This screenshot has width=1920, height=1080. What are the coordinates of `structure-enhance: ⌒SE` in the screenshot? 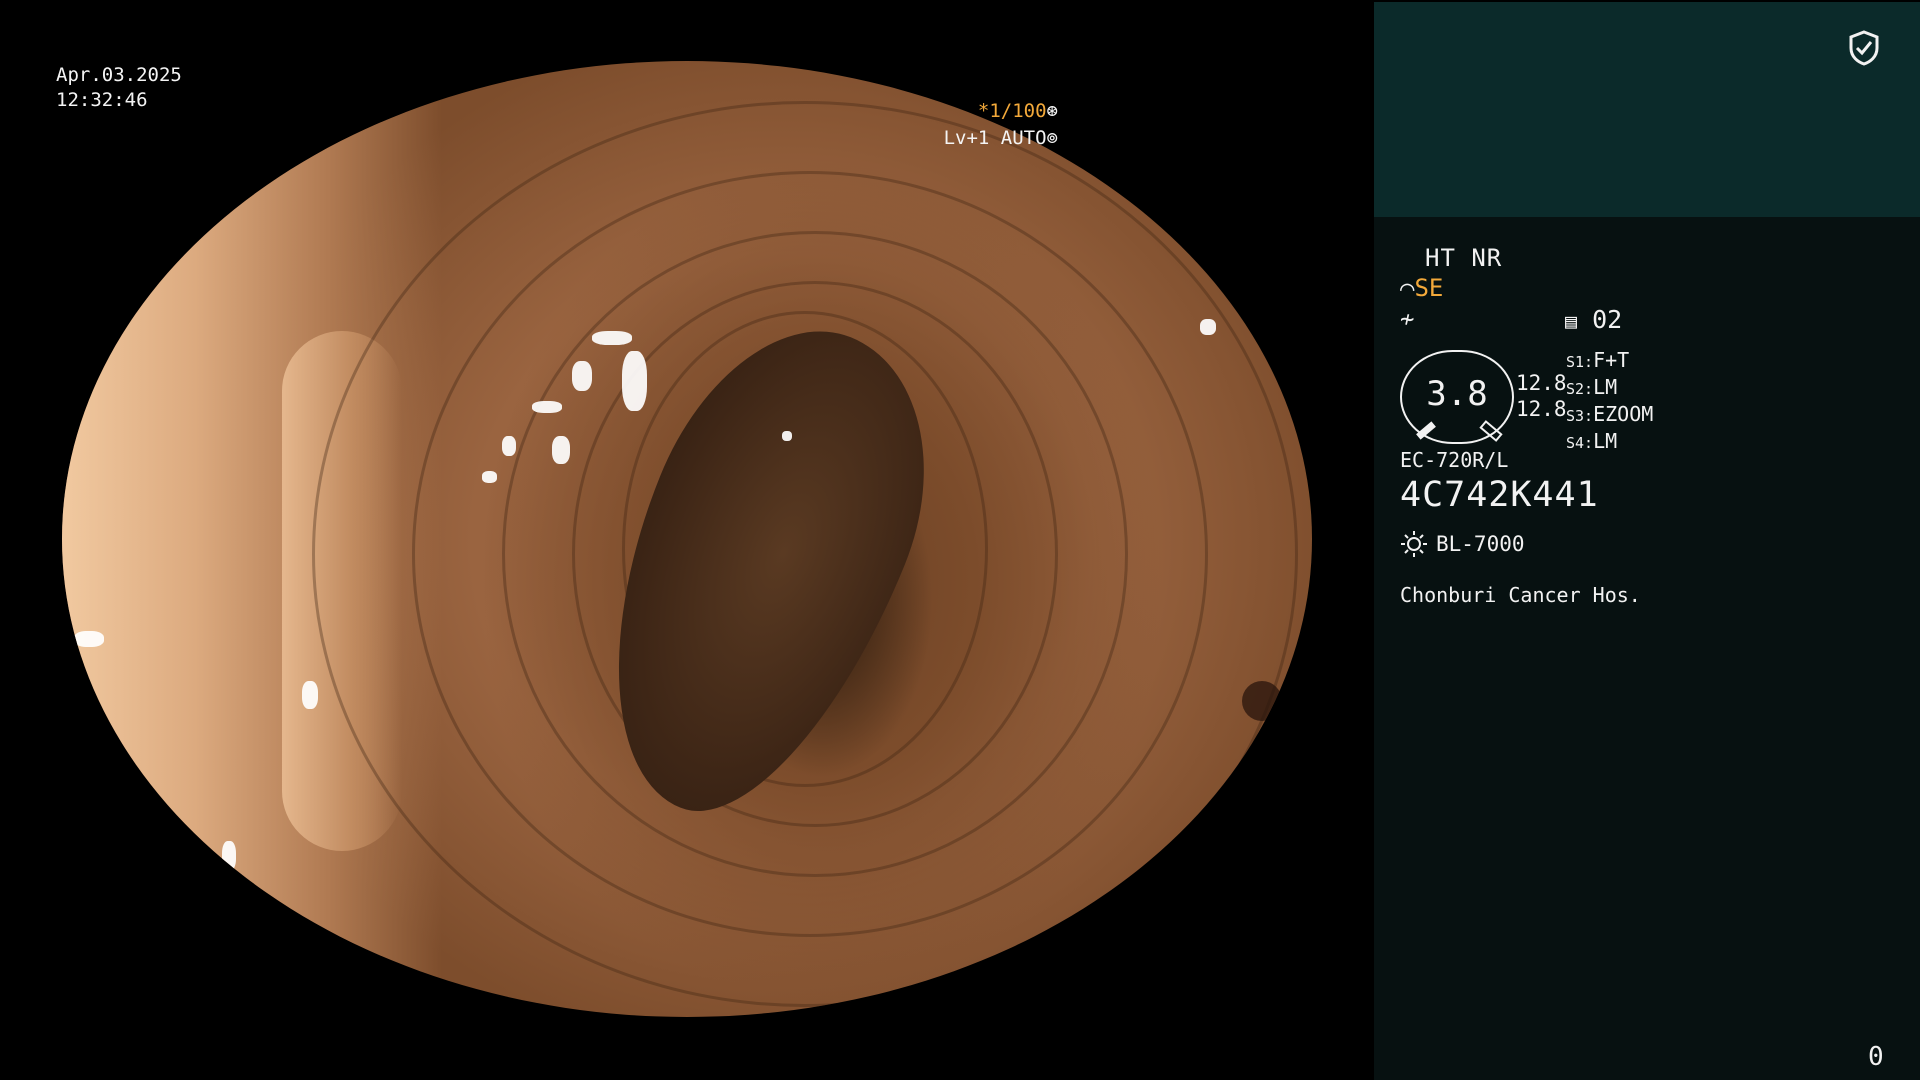 It's located at (1421, 288).